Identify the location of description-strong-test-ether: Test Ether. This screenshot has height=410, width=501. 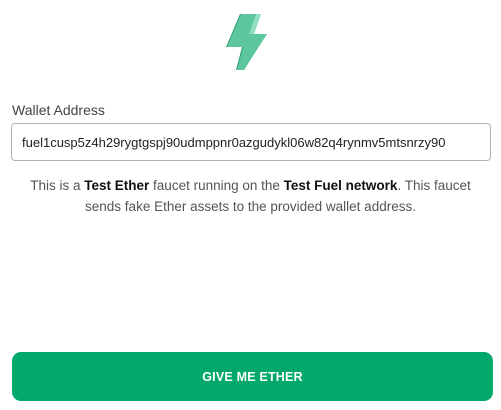
(117, 185).